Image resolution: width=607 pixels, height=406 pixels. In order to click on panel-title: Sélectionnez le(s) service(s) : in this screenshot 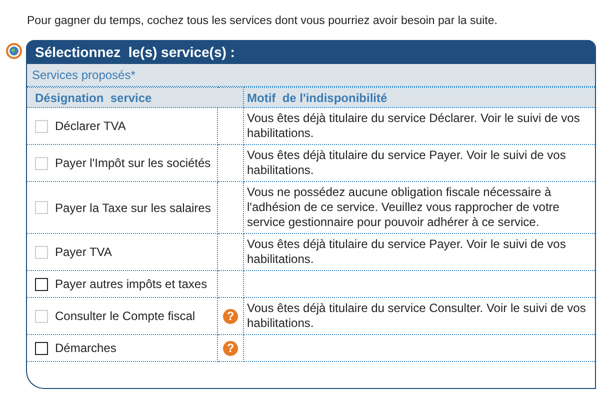, I will do `click(311, 52)`.